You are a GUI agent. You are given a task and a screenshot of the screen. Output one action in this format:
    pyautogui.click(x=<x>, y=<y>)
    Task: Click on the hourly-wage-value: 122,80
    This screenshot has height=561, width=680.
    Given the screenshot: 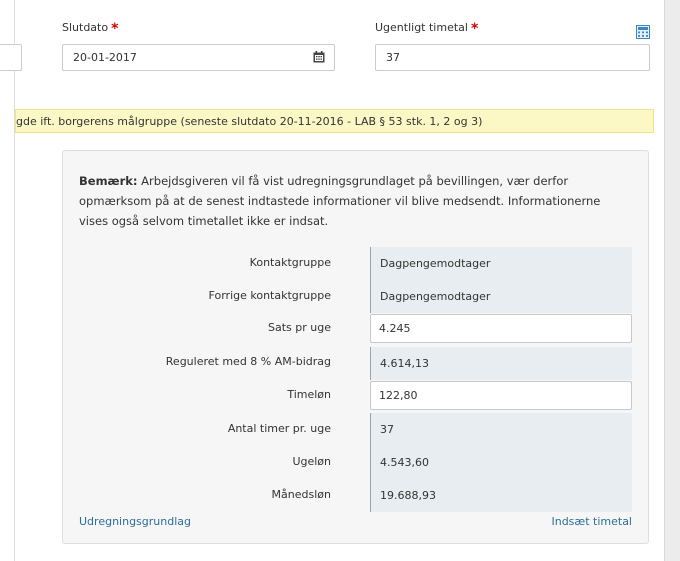 What is the action you would take?
    pyautogui.click(x=398, y=395)
    